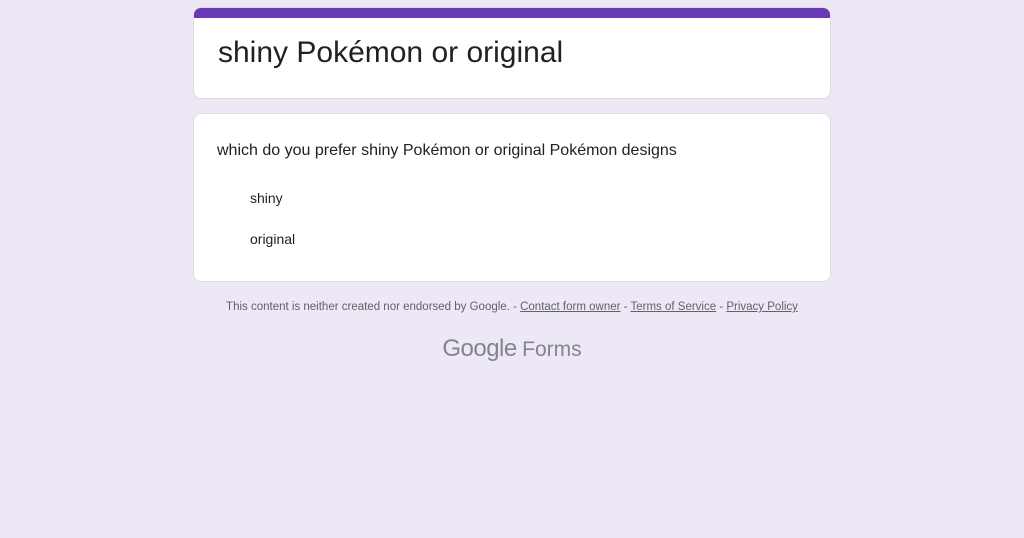 The image size is (1024, 538). Describe the element at coordinates (479, 348) in the screenshot. I see `google-wordmark: Google` at that location.